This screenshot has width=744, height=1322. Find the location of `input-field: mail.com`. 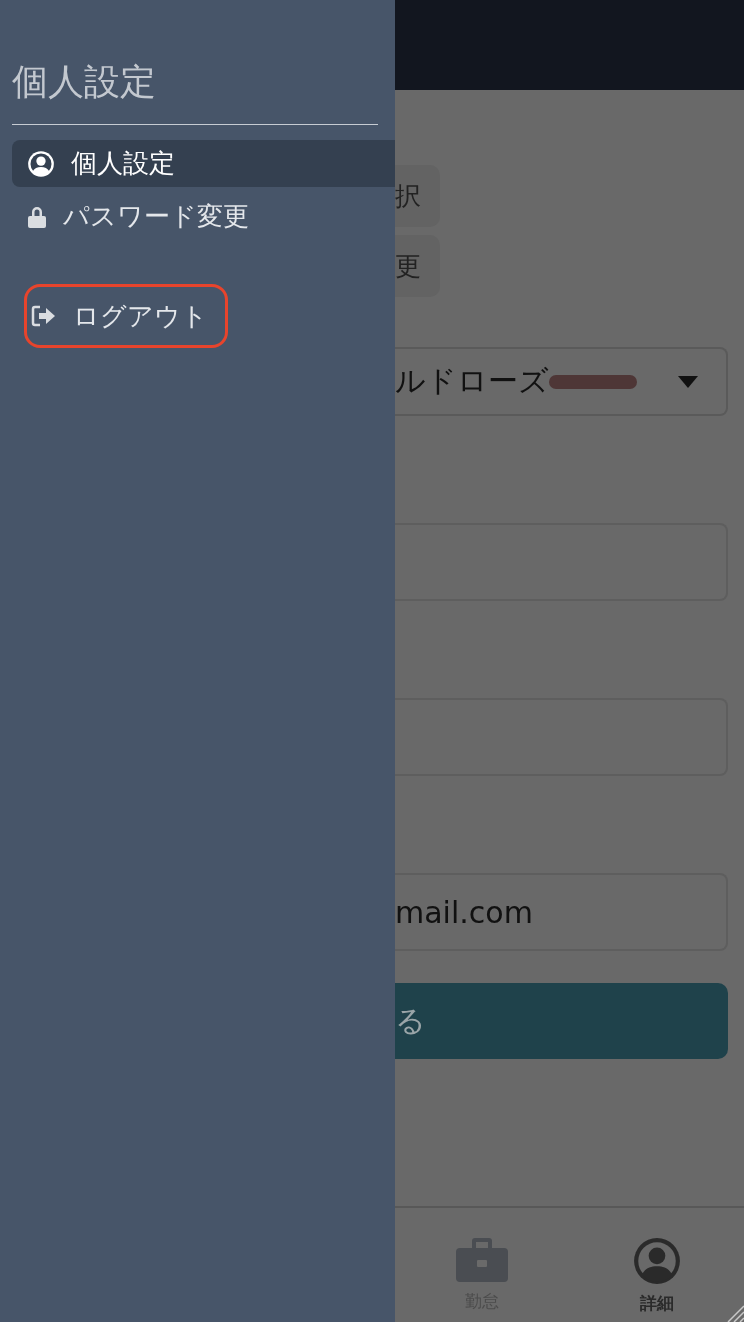

input-field: mail.com is located at coordinates (561, 912).